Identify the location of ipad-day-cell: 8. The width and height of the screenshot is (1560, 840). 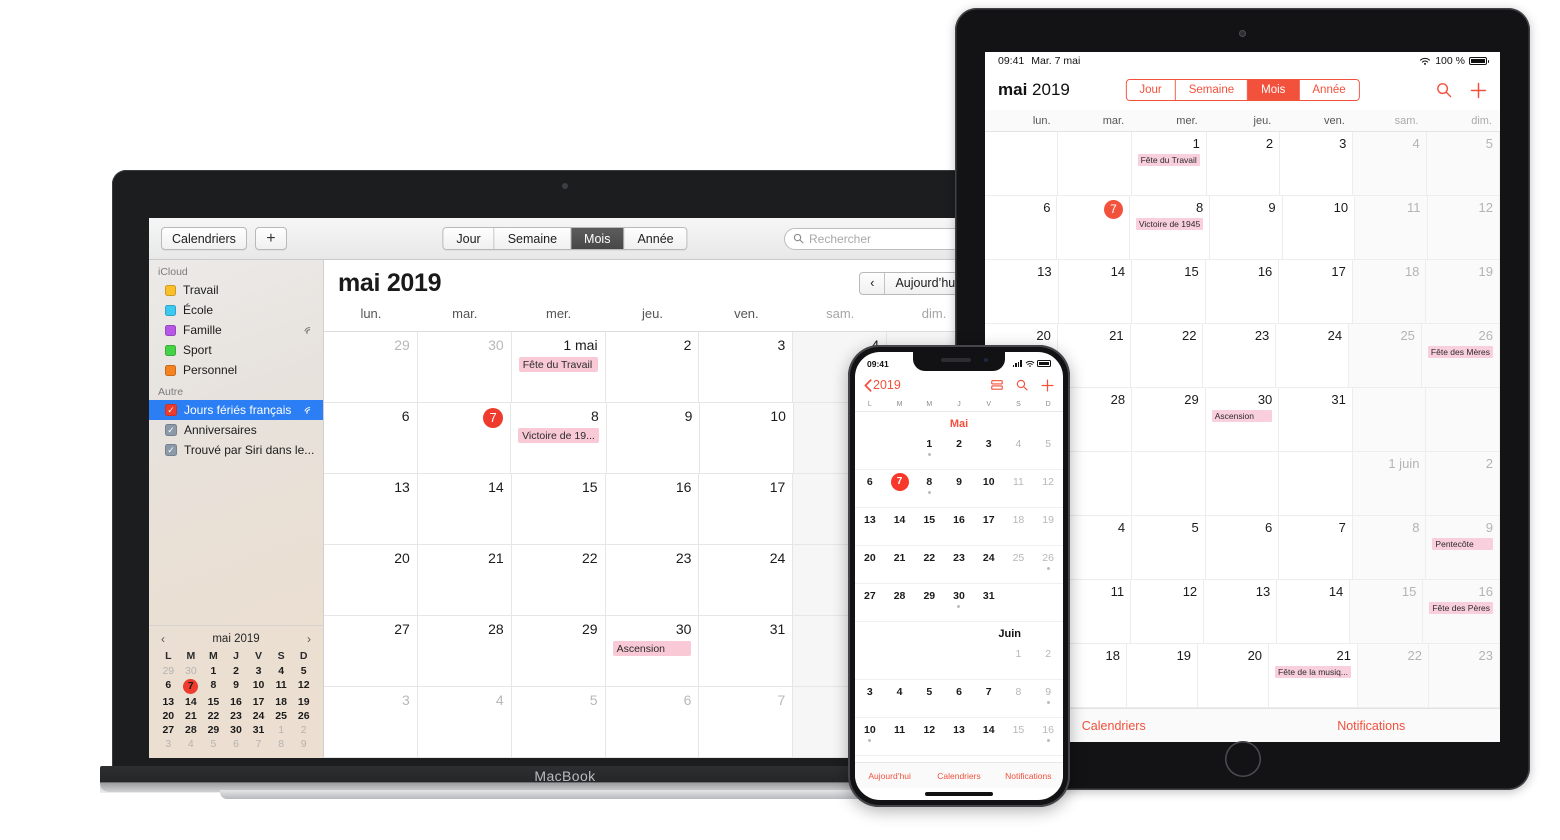
(1389, 547).